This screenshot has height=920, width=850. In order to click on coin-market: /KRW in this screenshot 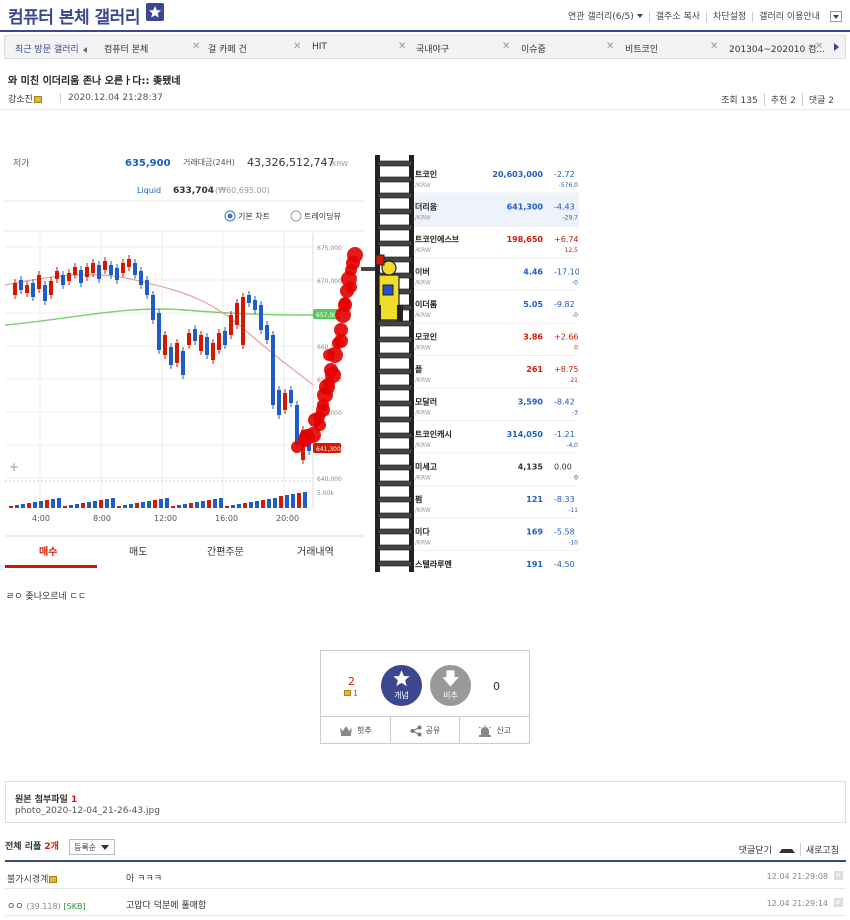, I will do `click(423, 185)`.